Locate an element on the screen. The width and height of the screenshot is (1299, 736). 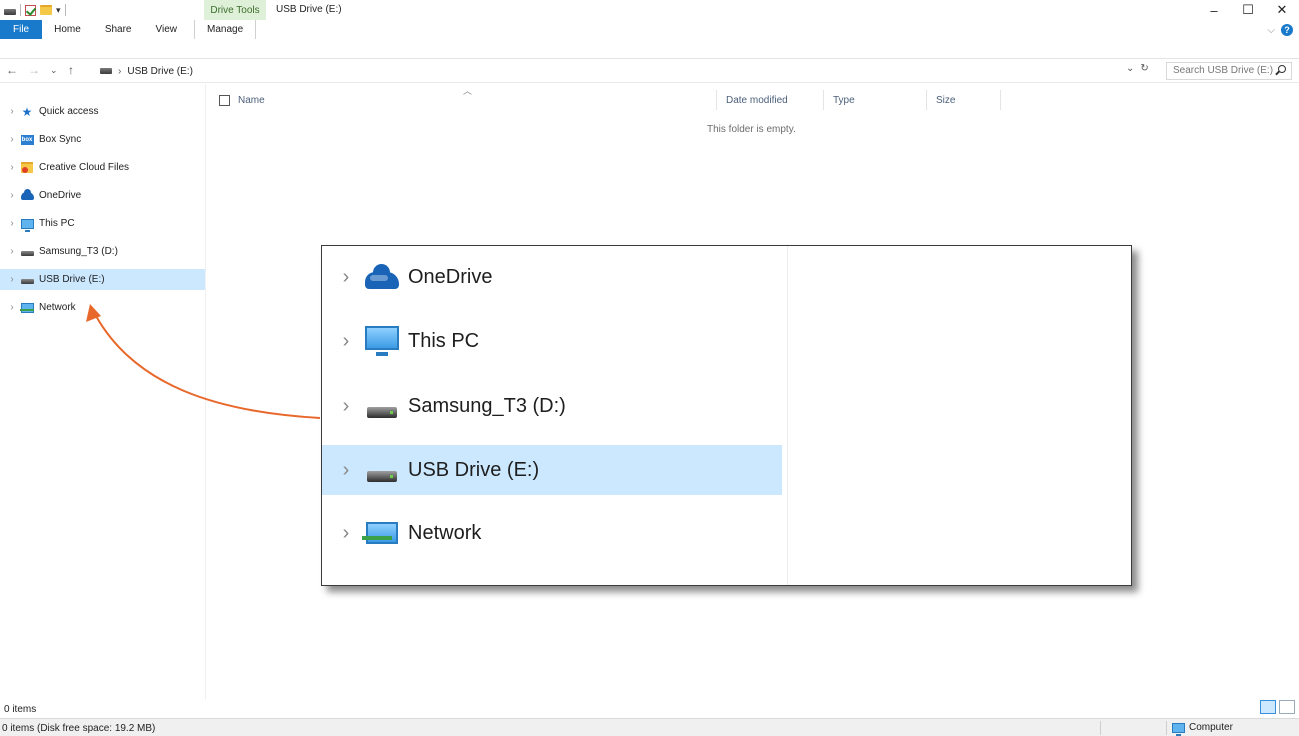
empty-folder-message: This folder is empty. is located at coordinates (751, 129).